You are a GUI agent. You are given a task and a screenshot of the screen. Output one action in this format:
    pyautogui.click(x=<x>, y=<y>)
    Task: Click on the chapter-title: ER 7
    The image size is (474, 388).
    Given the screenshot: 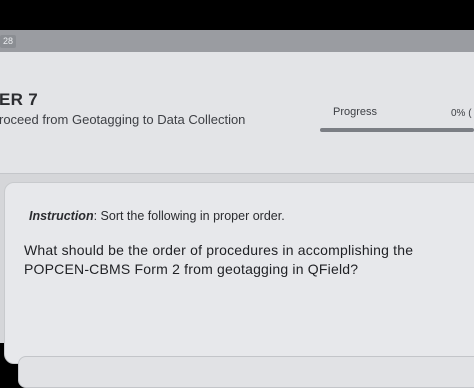 What is the action you would take?
    pyautogui.click(x=19, y=99)
    